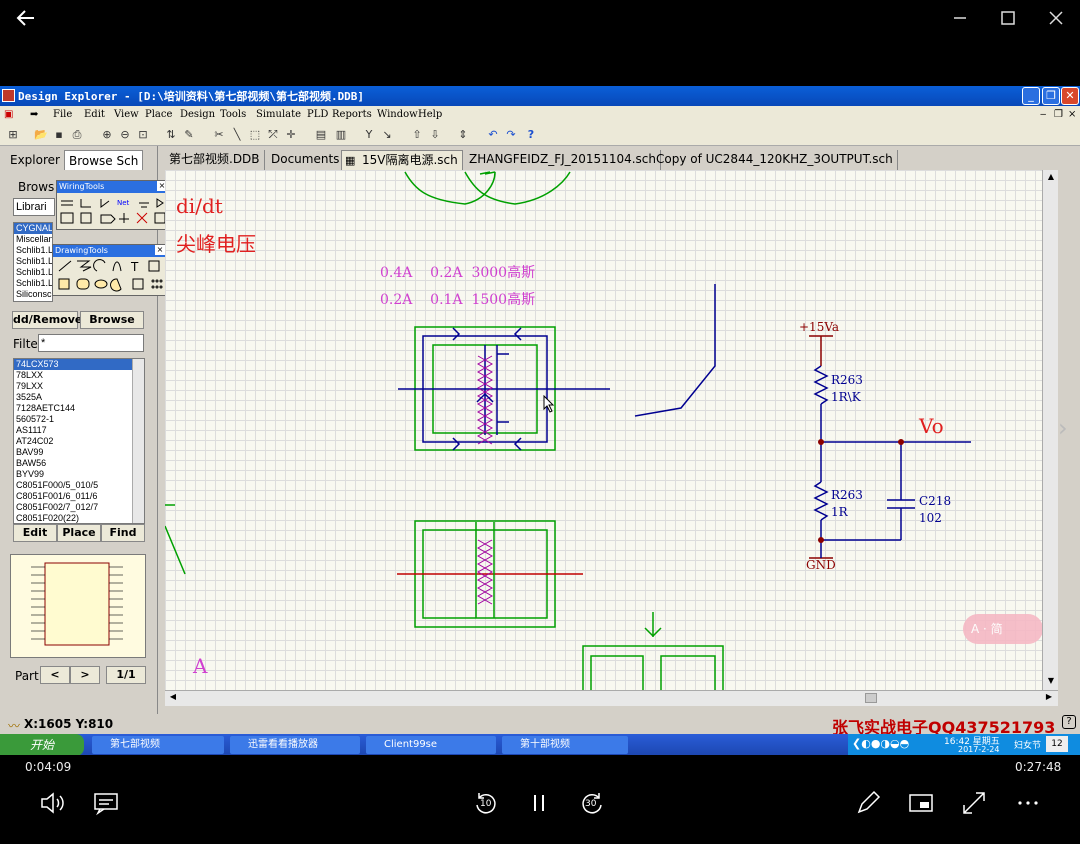 The width and height of the screenshot is (1080, 844). What do you see at coordinates (91, 343) in the screenshot?
I see `filter-input: *` at bounding box center [91, 343].